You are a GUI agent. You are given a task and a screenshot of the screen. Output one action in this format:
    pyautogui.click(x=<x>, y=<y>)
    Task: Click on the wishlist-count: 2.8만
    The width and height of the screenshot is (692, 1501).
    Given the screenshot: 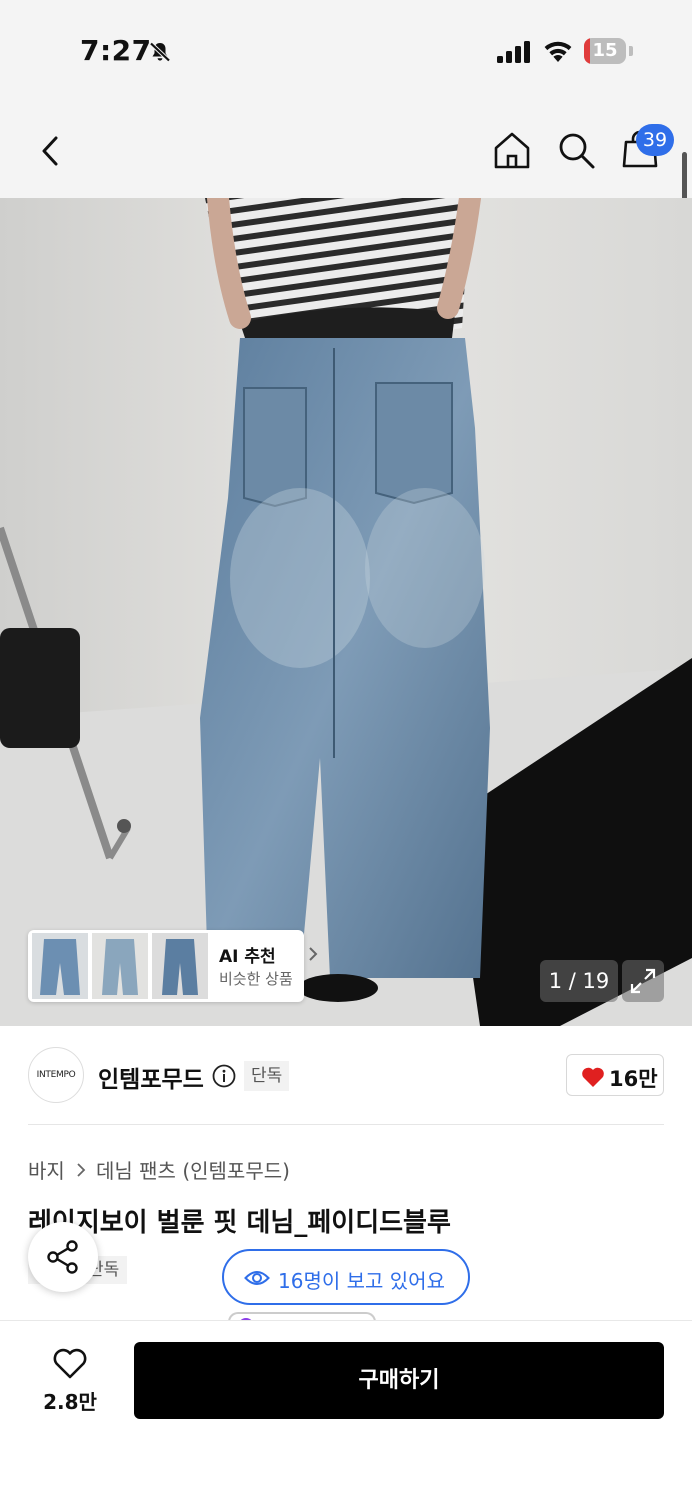 What is the action you would take?
    pyautogui.click(x=70, y=1402)
    